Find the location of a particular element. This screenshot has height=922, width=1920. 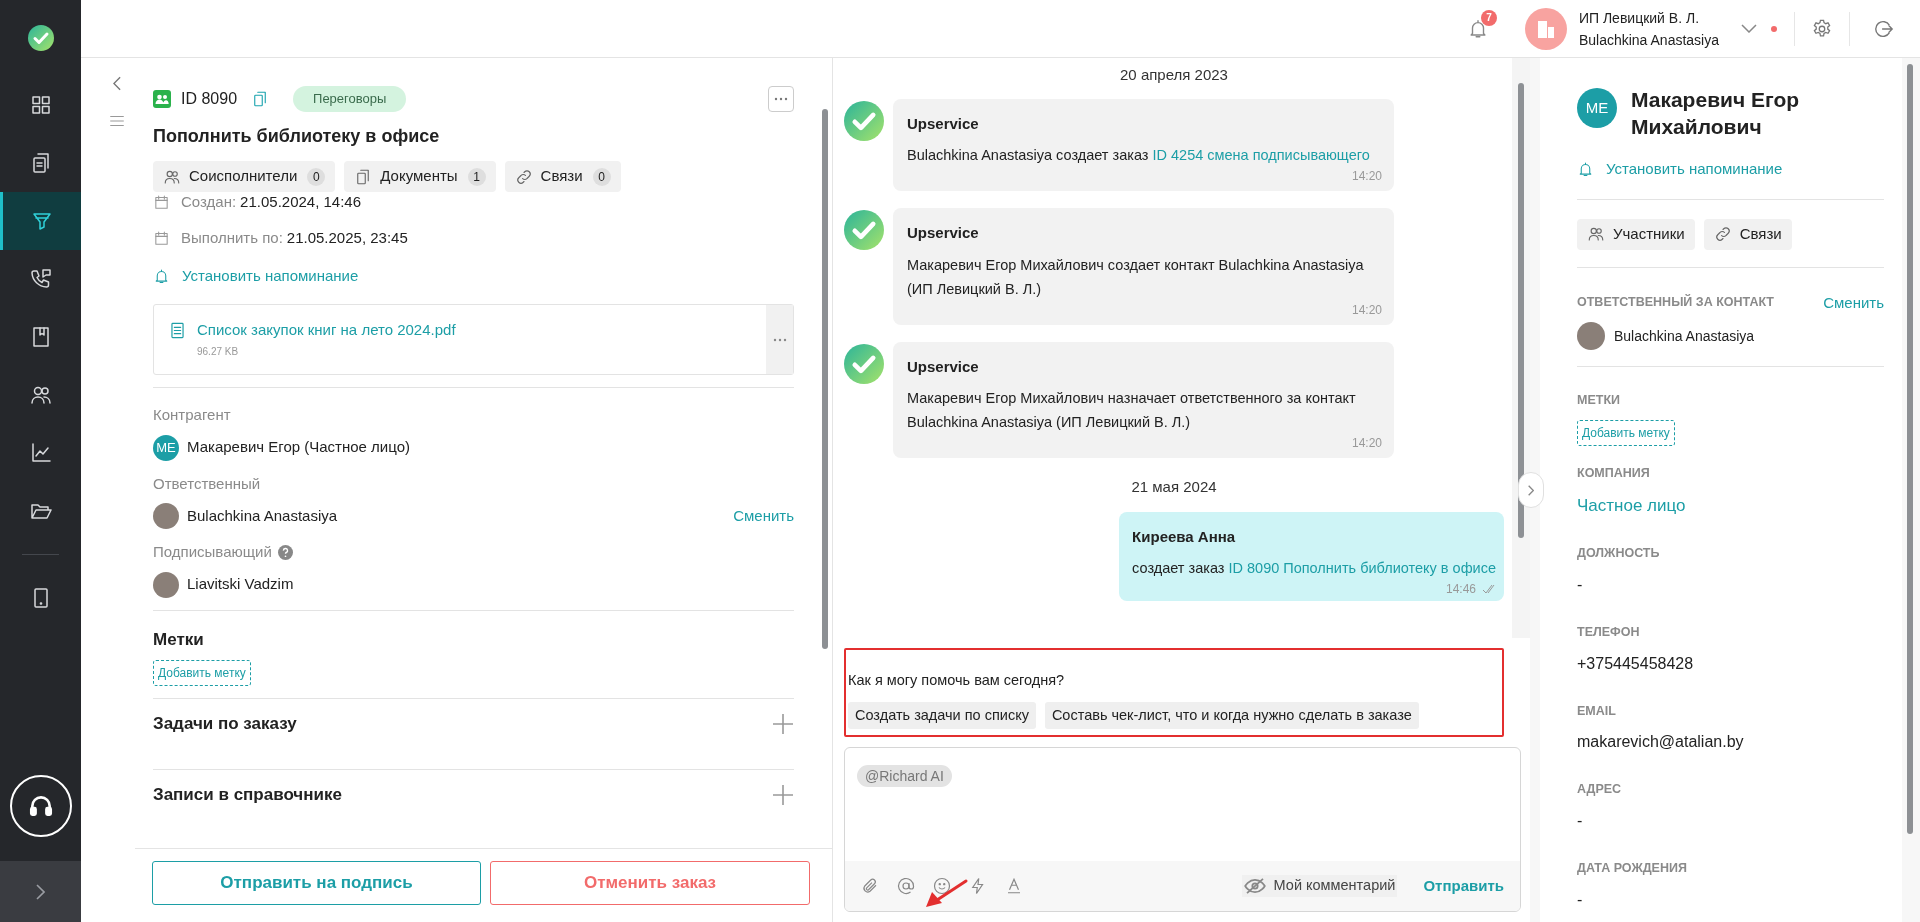

field-label: Подписывающий is located at coordinates (212, 552).